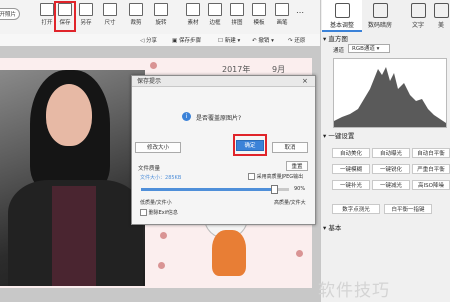 The width and height of the screenshot is (450, 302). I want to click on collage-button: 拼图, so click(237, 14).